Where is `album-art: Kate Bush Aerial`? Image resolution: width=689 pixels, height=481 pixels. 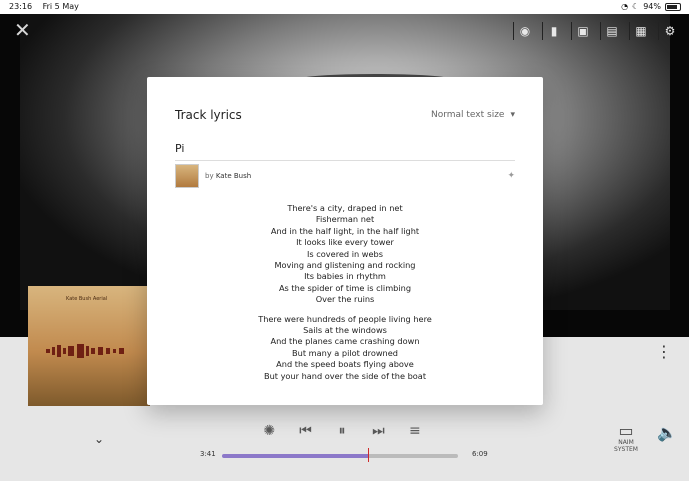 album-art: Kate Bush Aerial is located at coordinates (89, 346).